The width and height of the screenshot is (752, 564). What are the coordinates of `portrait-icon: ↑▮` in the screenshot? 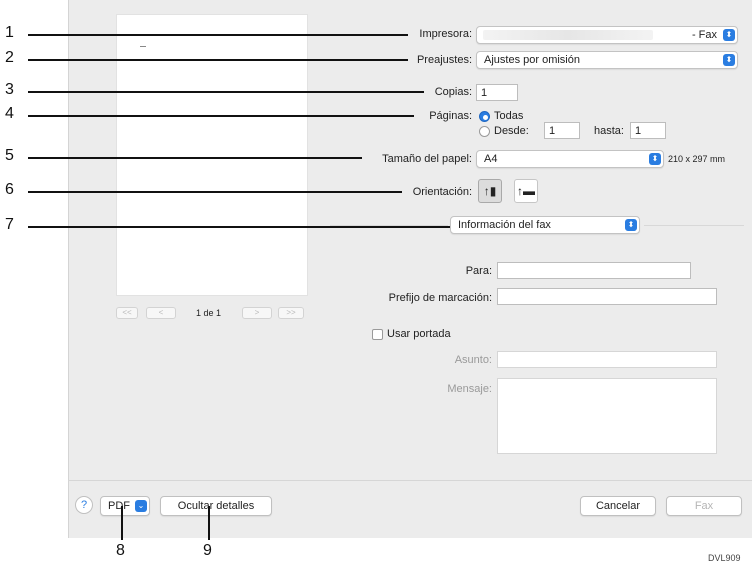 It's located at (490, 191).